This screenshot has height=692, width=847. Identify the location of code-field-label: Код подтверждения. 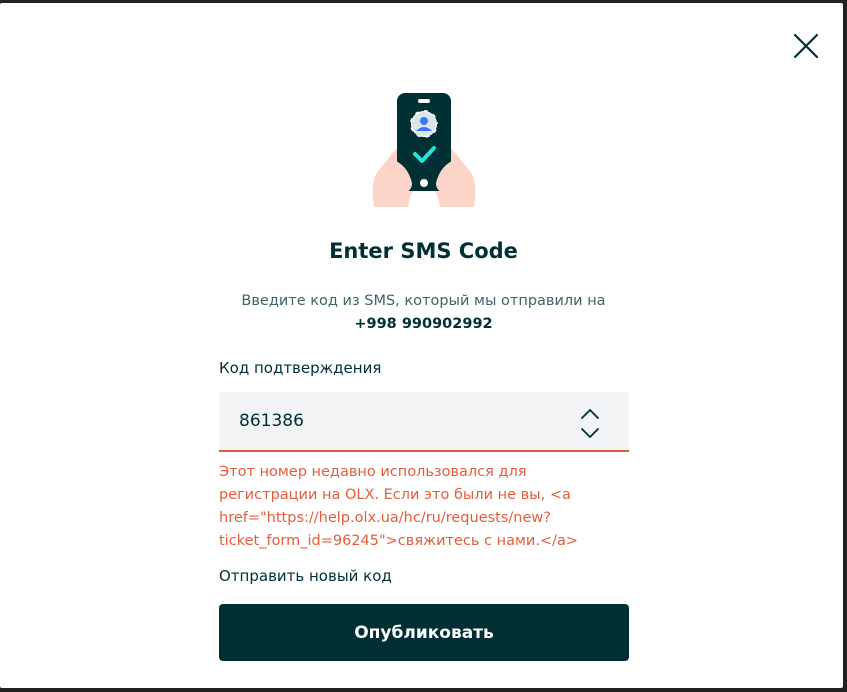
(300, 368).